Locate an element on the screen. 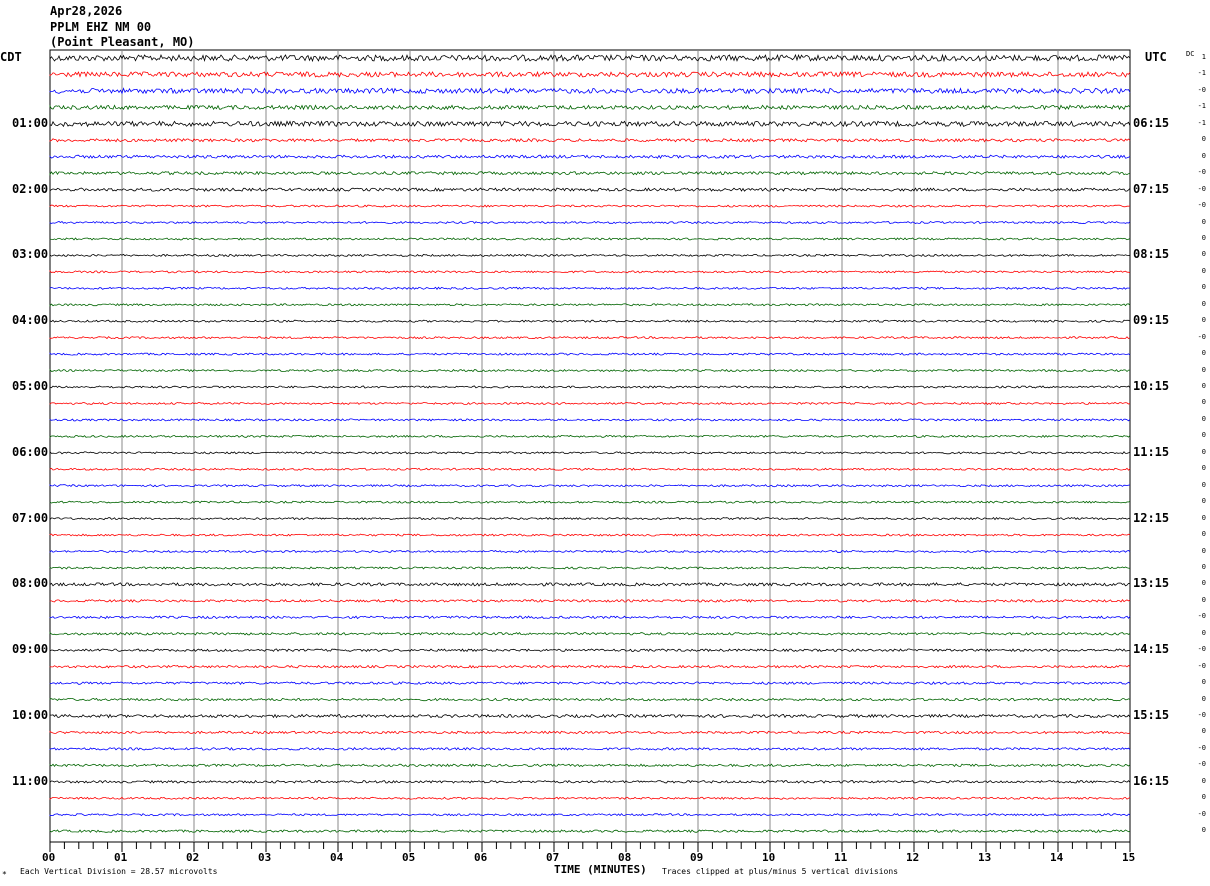 This screenshot has height=886, width=1210. x-tick-label: 14 is located at coordinates (1057, 857).